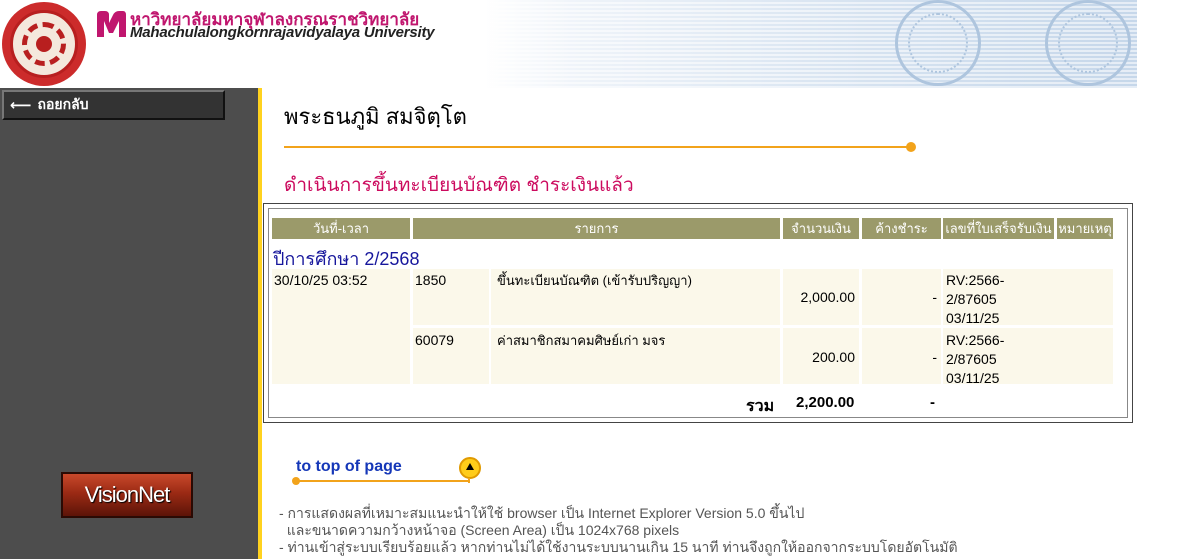 The image size is (1183, 559). Describe the element at coordinates (63, 104) in the screenshot. I see `back-button-label: ถอยกลับ` at that location.